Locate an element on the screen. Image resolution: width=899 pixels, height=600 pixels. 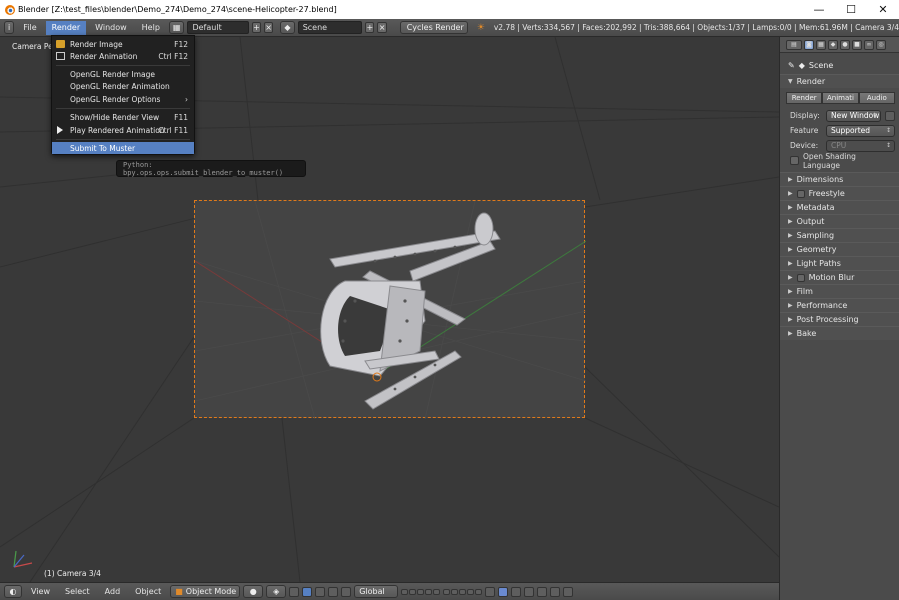
remove-layout-icon: × is located at coordinates (269, 27).